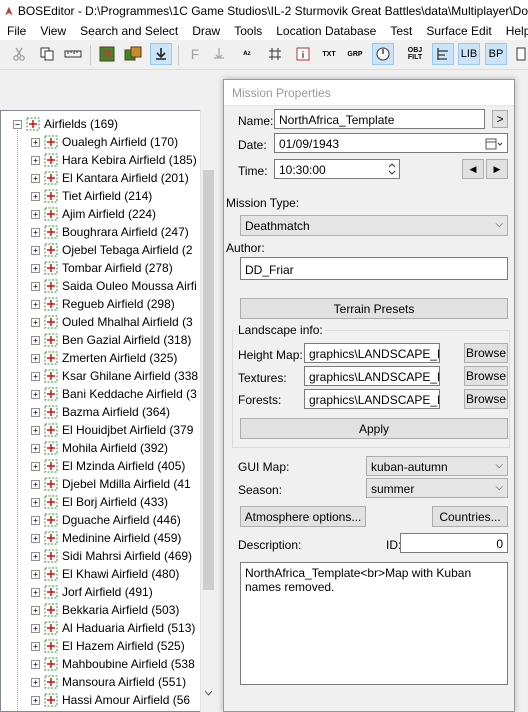 This screenshot has width=528, height=712. Describe the element at coordinates (110, 232) in the screenshot. I see `tree-item-airfield: + Boughrara Airfield (247)` at that location.